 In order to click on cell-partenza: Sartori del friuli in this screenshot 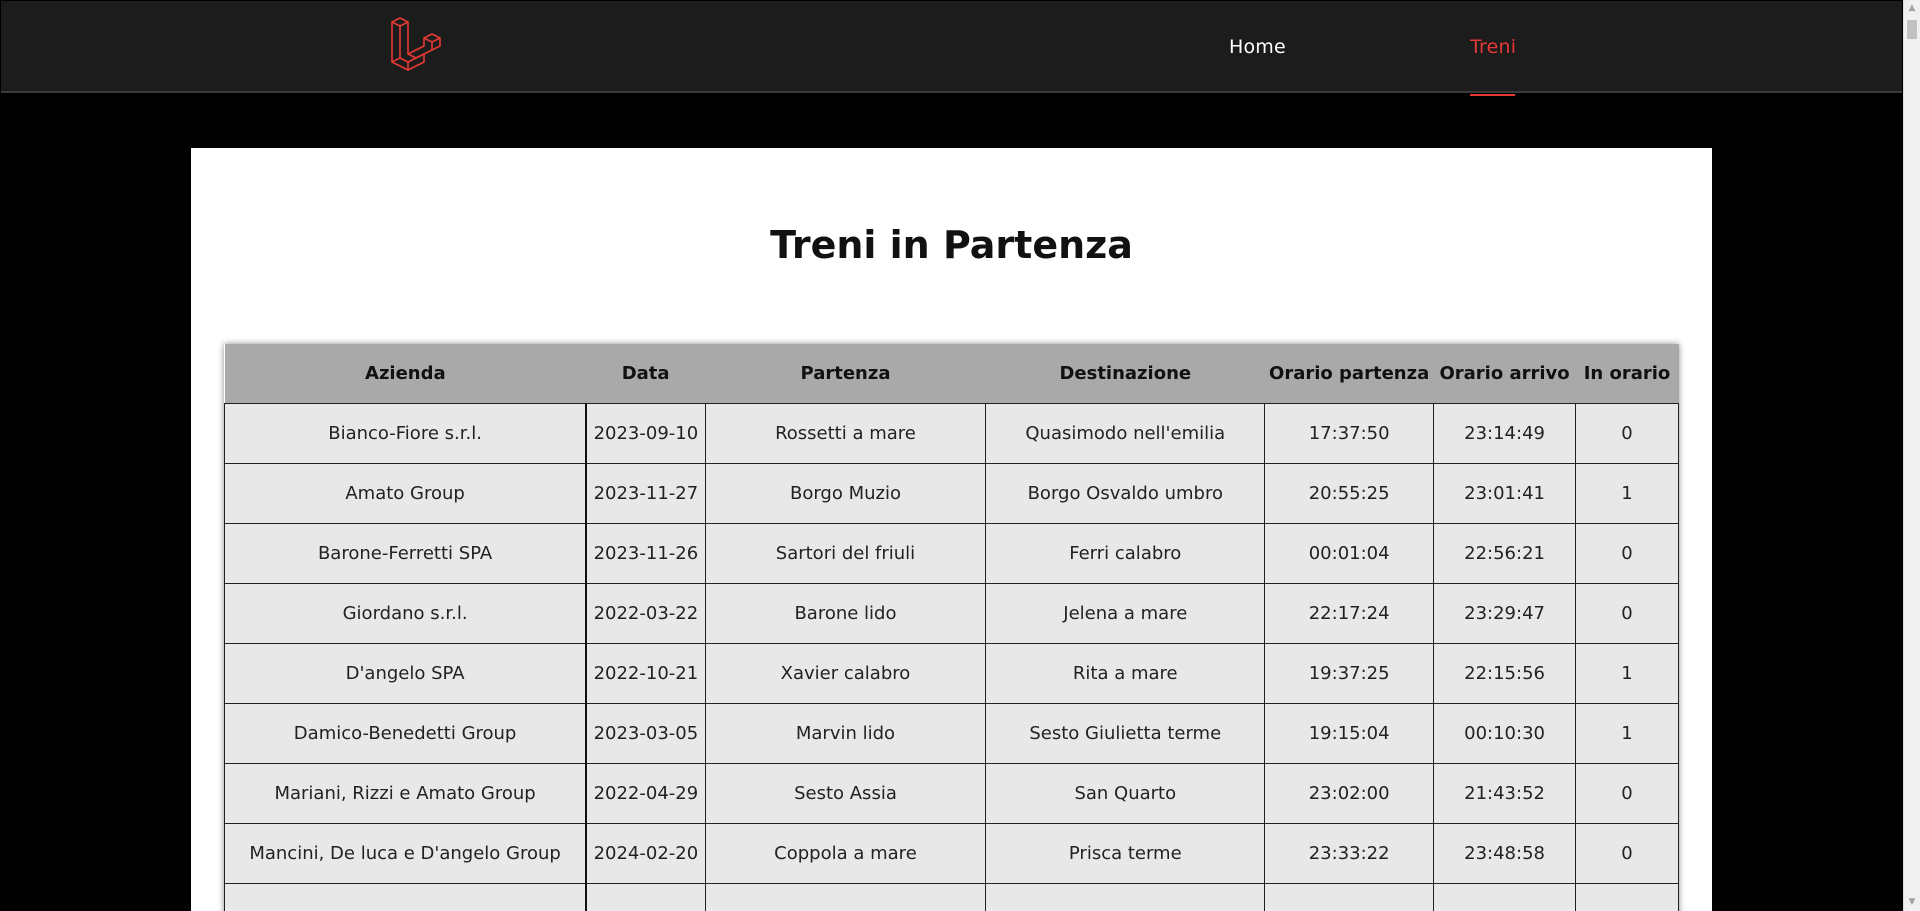, I will do `click(845, 553)`.